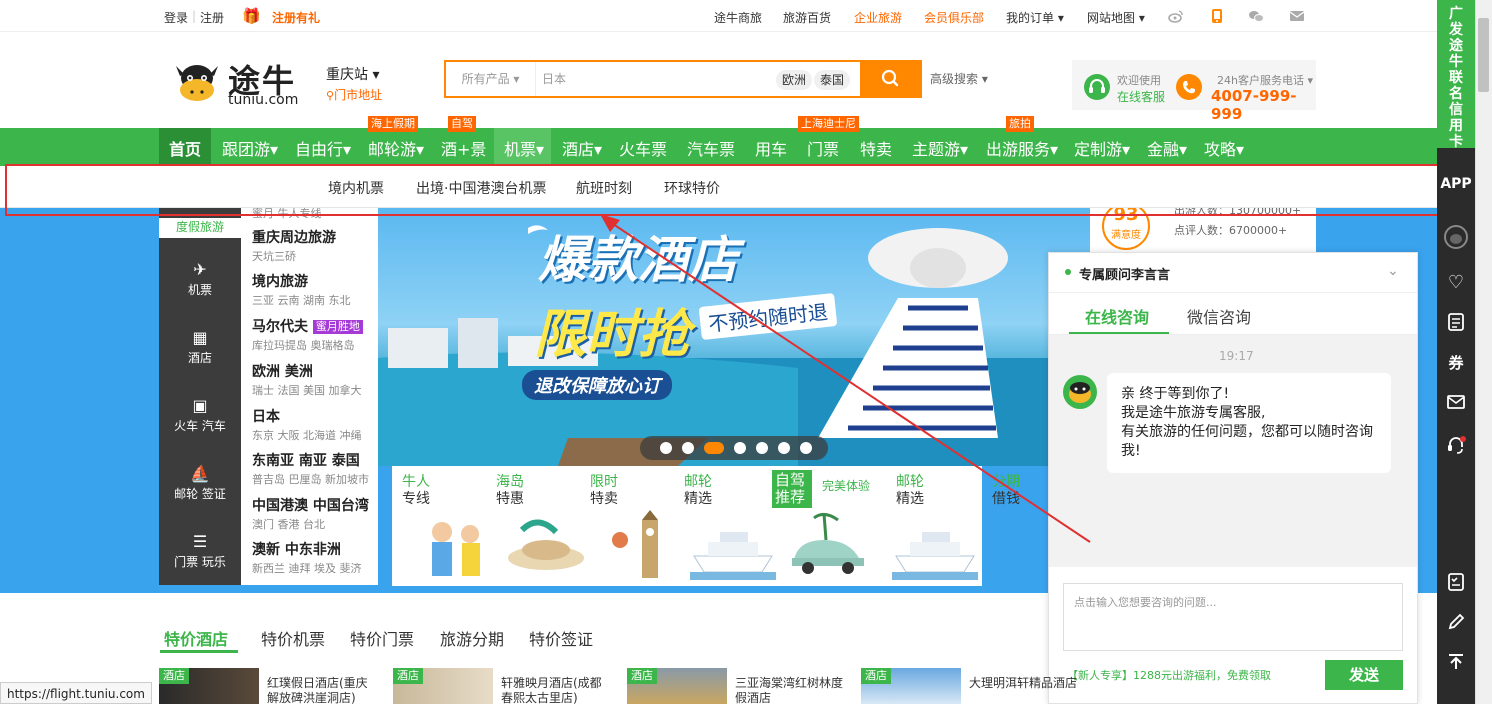 The height and width of the screenshot is (704, 1492). I want to click on destination-title: 中国港澳 中国台湾, so click(314, 505).